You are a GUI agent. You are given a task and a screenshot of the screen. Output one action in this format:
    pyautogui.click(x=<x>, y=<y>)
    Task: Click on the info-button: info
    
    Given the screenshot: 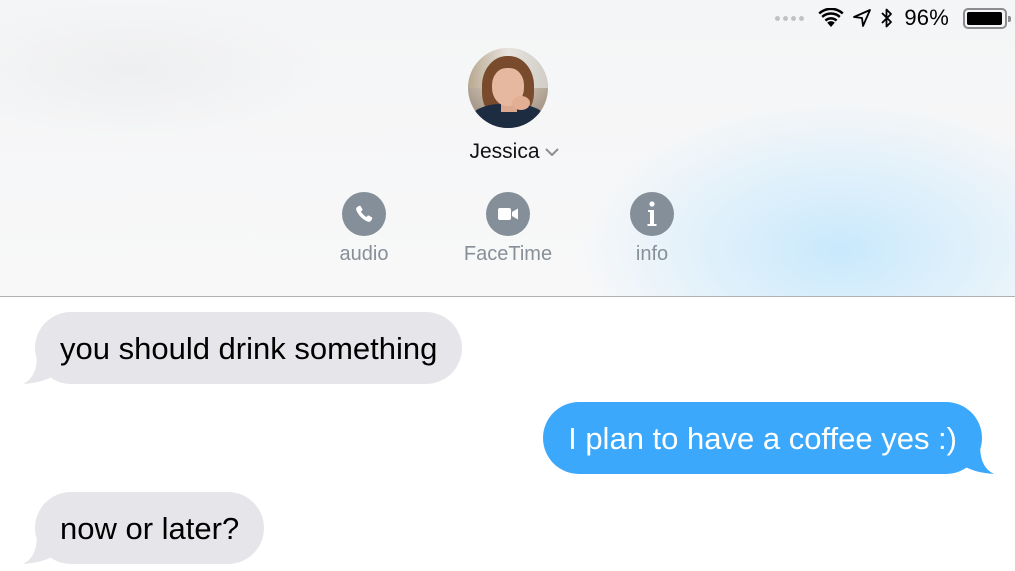 What is the action you would take?
    pyautogui.click(x=652, y=229)
    